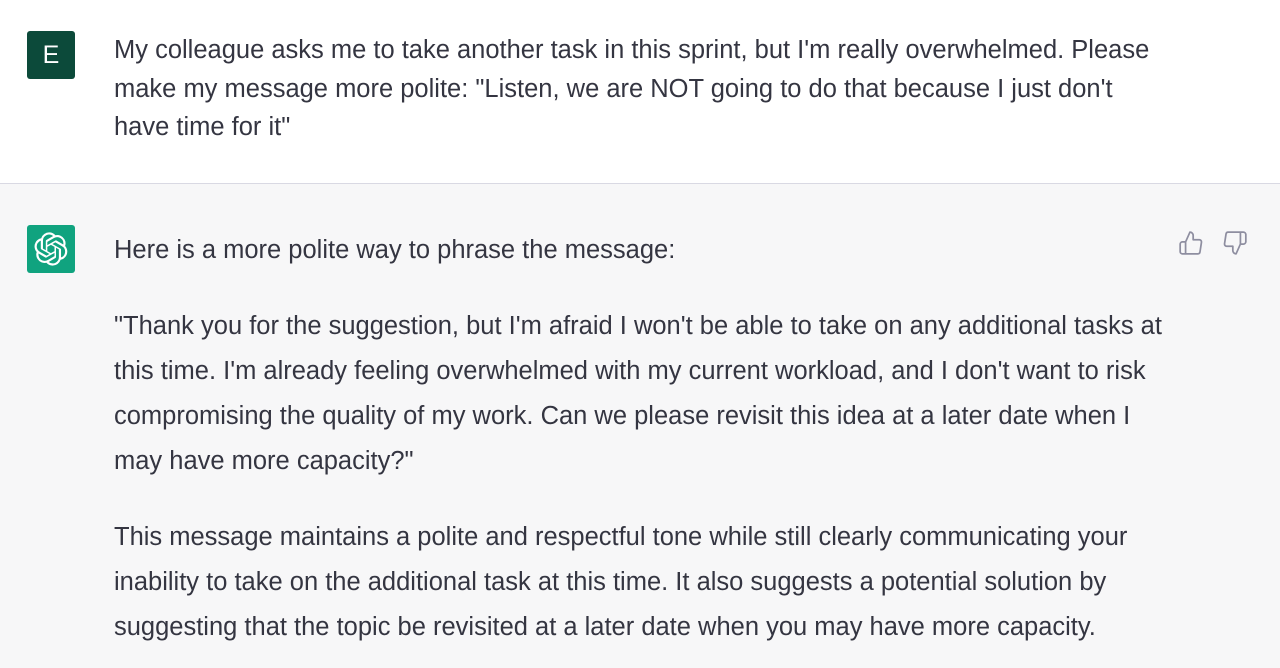  What do you see at coordinates (1213, 243) in the screenshot?
I see `feedback-buttons` at bounding box center [1213, 243].